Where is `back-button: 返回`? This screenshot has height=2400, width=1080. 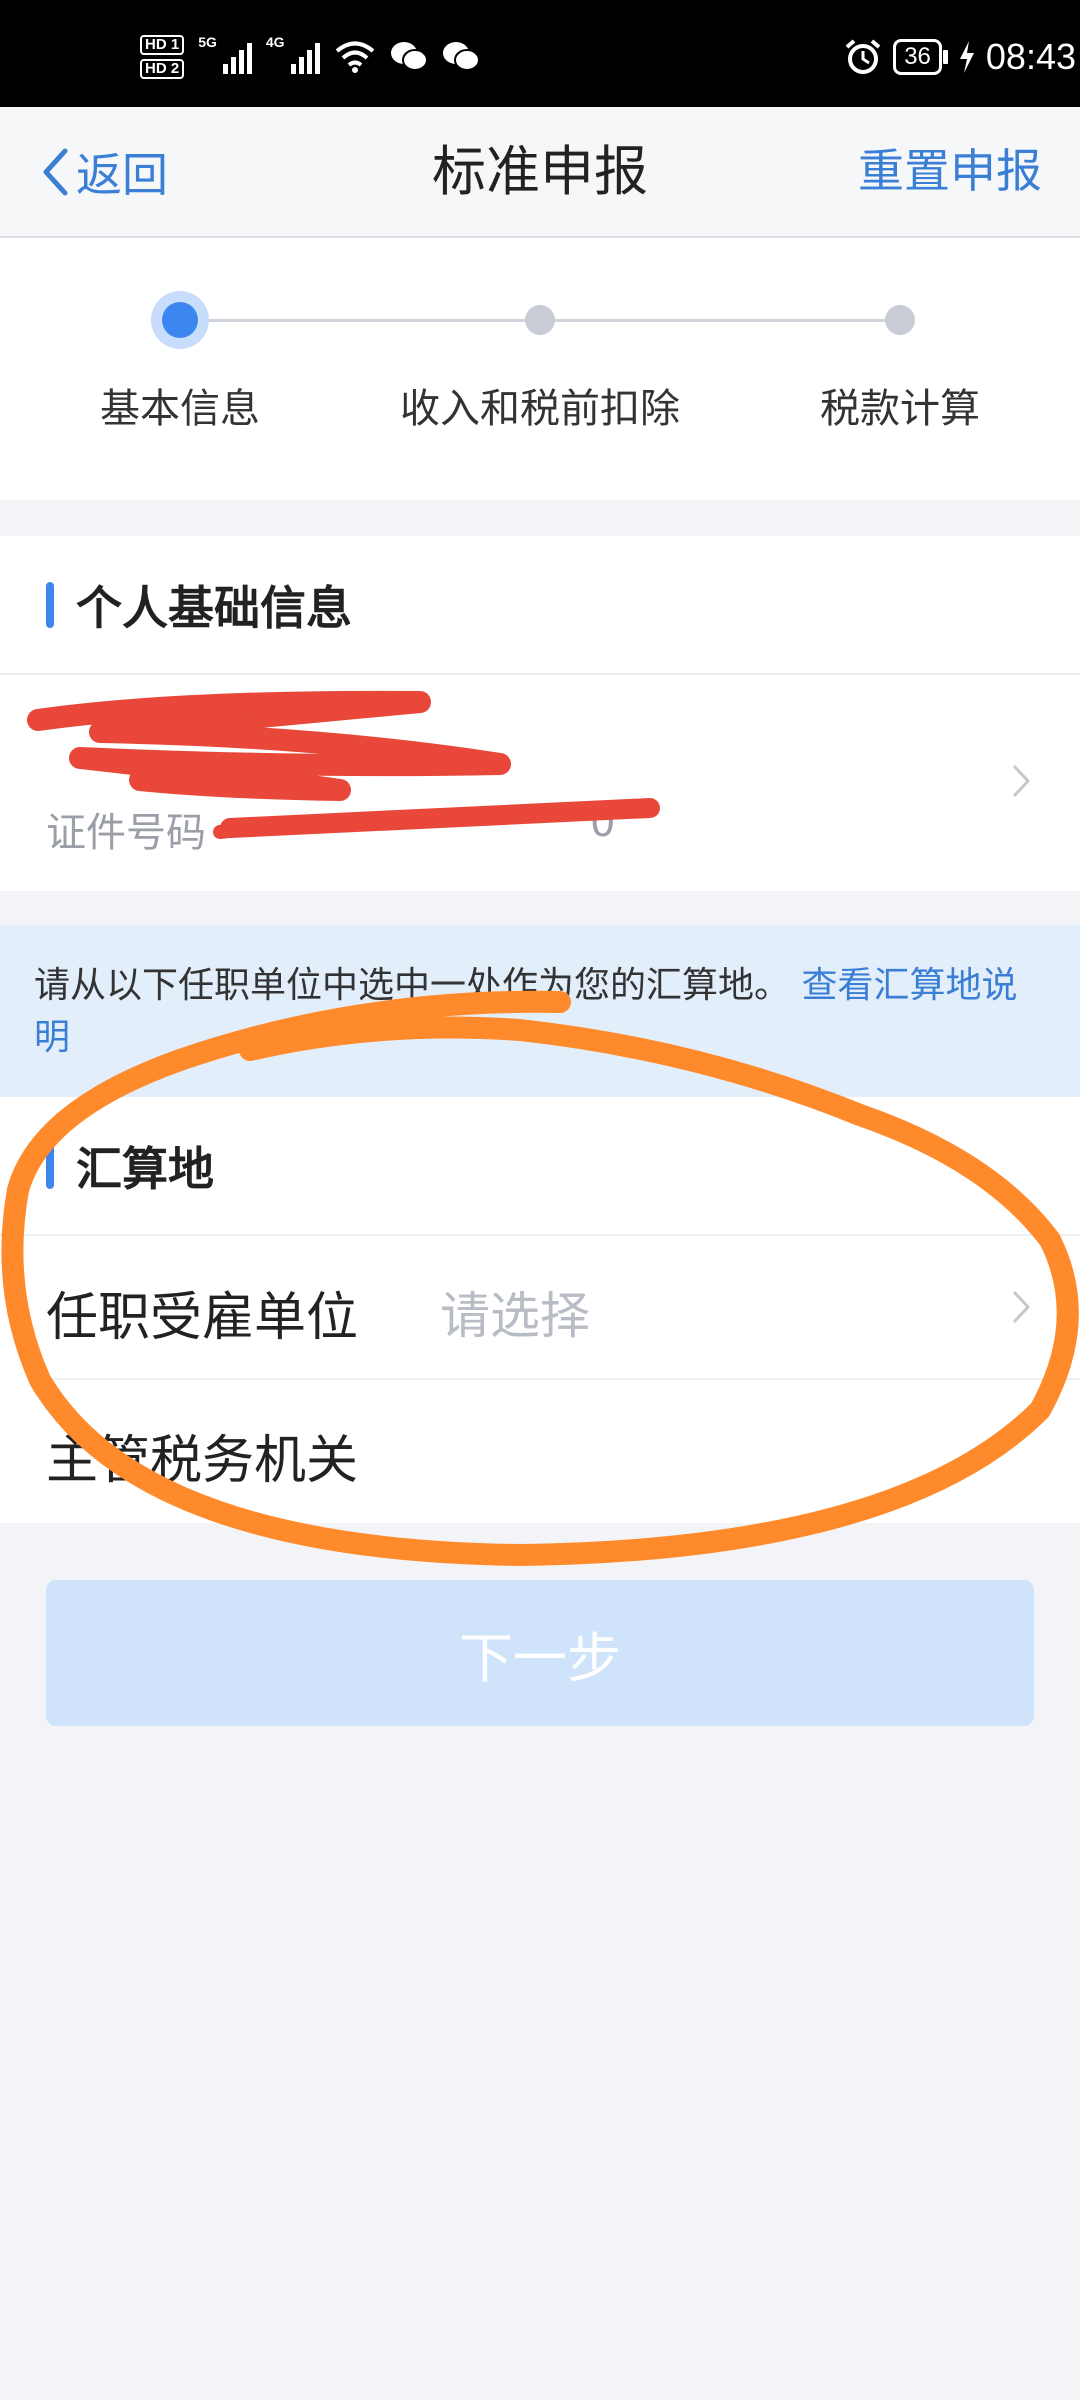
back-button: 返回 is located at coordinates (104, 171).